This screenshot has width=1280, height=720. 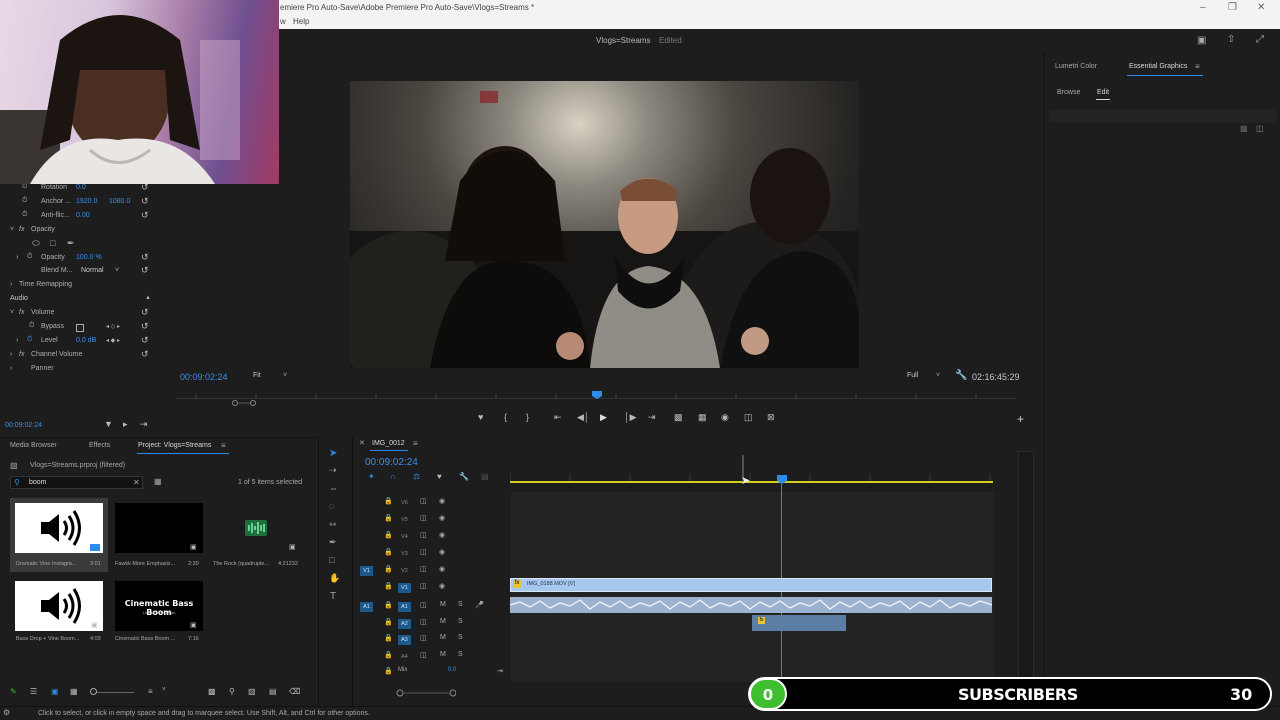 I want to click on search-input: boom, so click(x=38, y=482).